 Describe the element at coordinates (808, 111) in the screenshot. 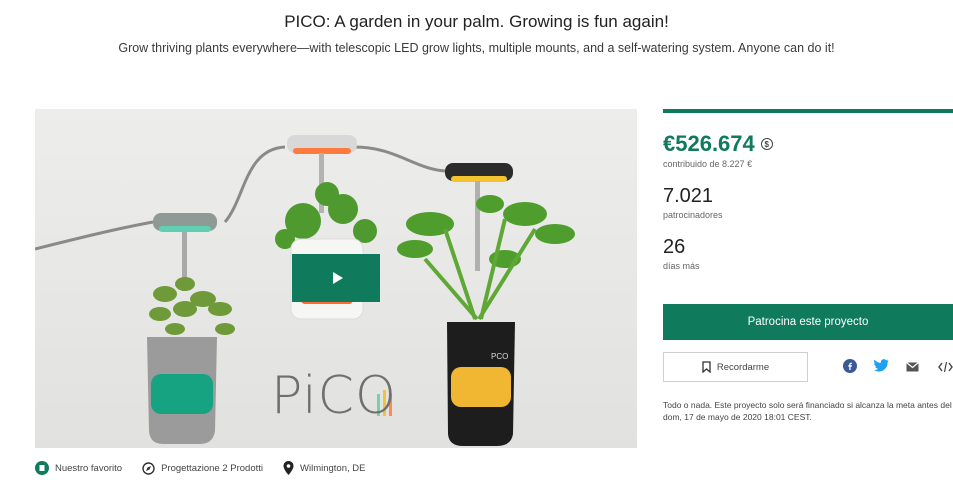

I see `funding-progress-bar` at that location.